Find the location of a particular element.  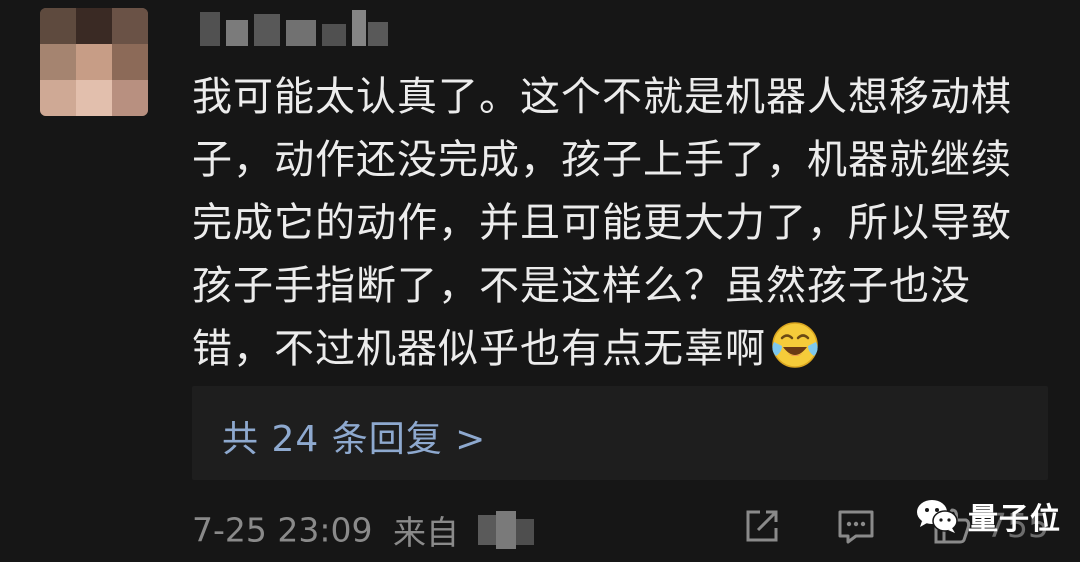

comment-line: 错，不过机器似乎也有点无辜啊 is located at coordinates (623, 349).